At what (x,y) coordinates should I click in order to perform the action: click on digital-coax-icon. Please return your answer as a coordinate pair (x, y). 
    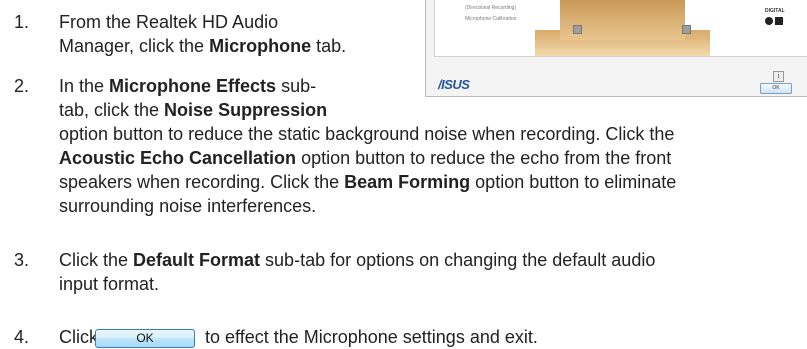
    Looking at the image, I should click on (769, 21).